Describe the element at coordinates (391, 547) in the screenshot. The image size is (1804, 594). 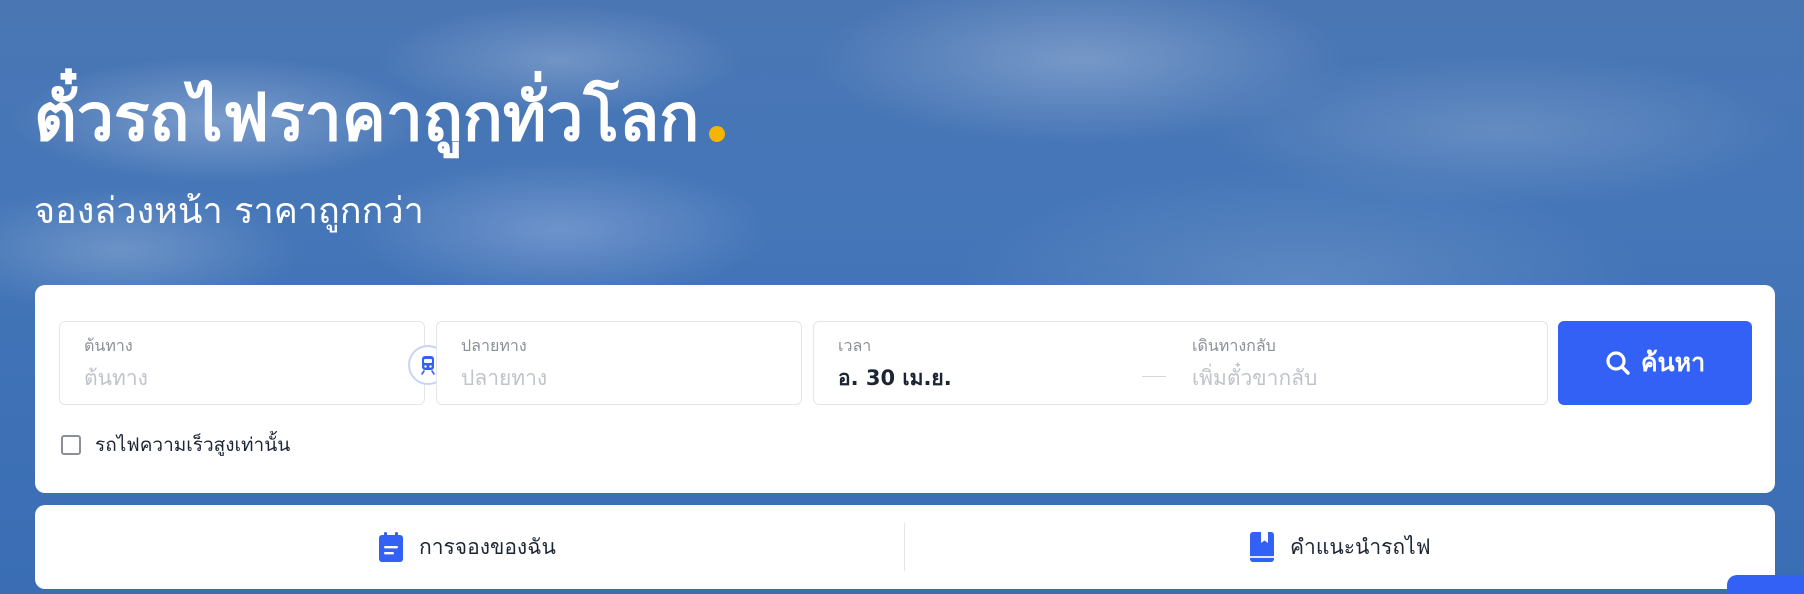
I see `clipboard-icon` at that location.